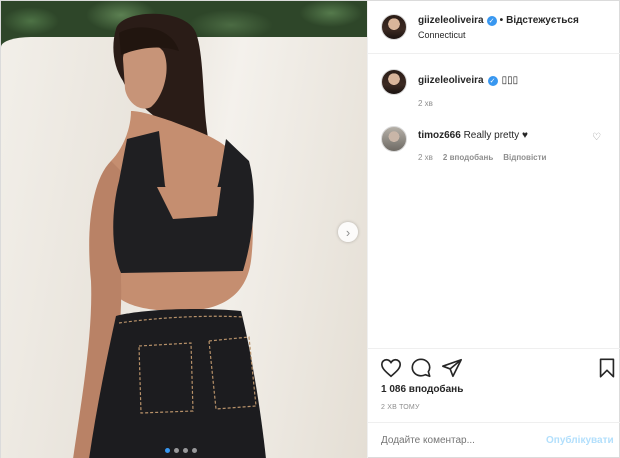 Image resolution: width=620 pixels, height=458 pixels. Describe the element at coordinates (451, 20) in the screenshot. I see `username-link: giizeleoliveira` at that location.